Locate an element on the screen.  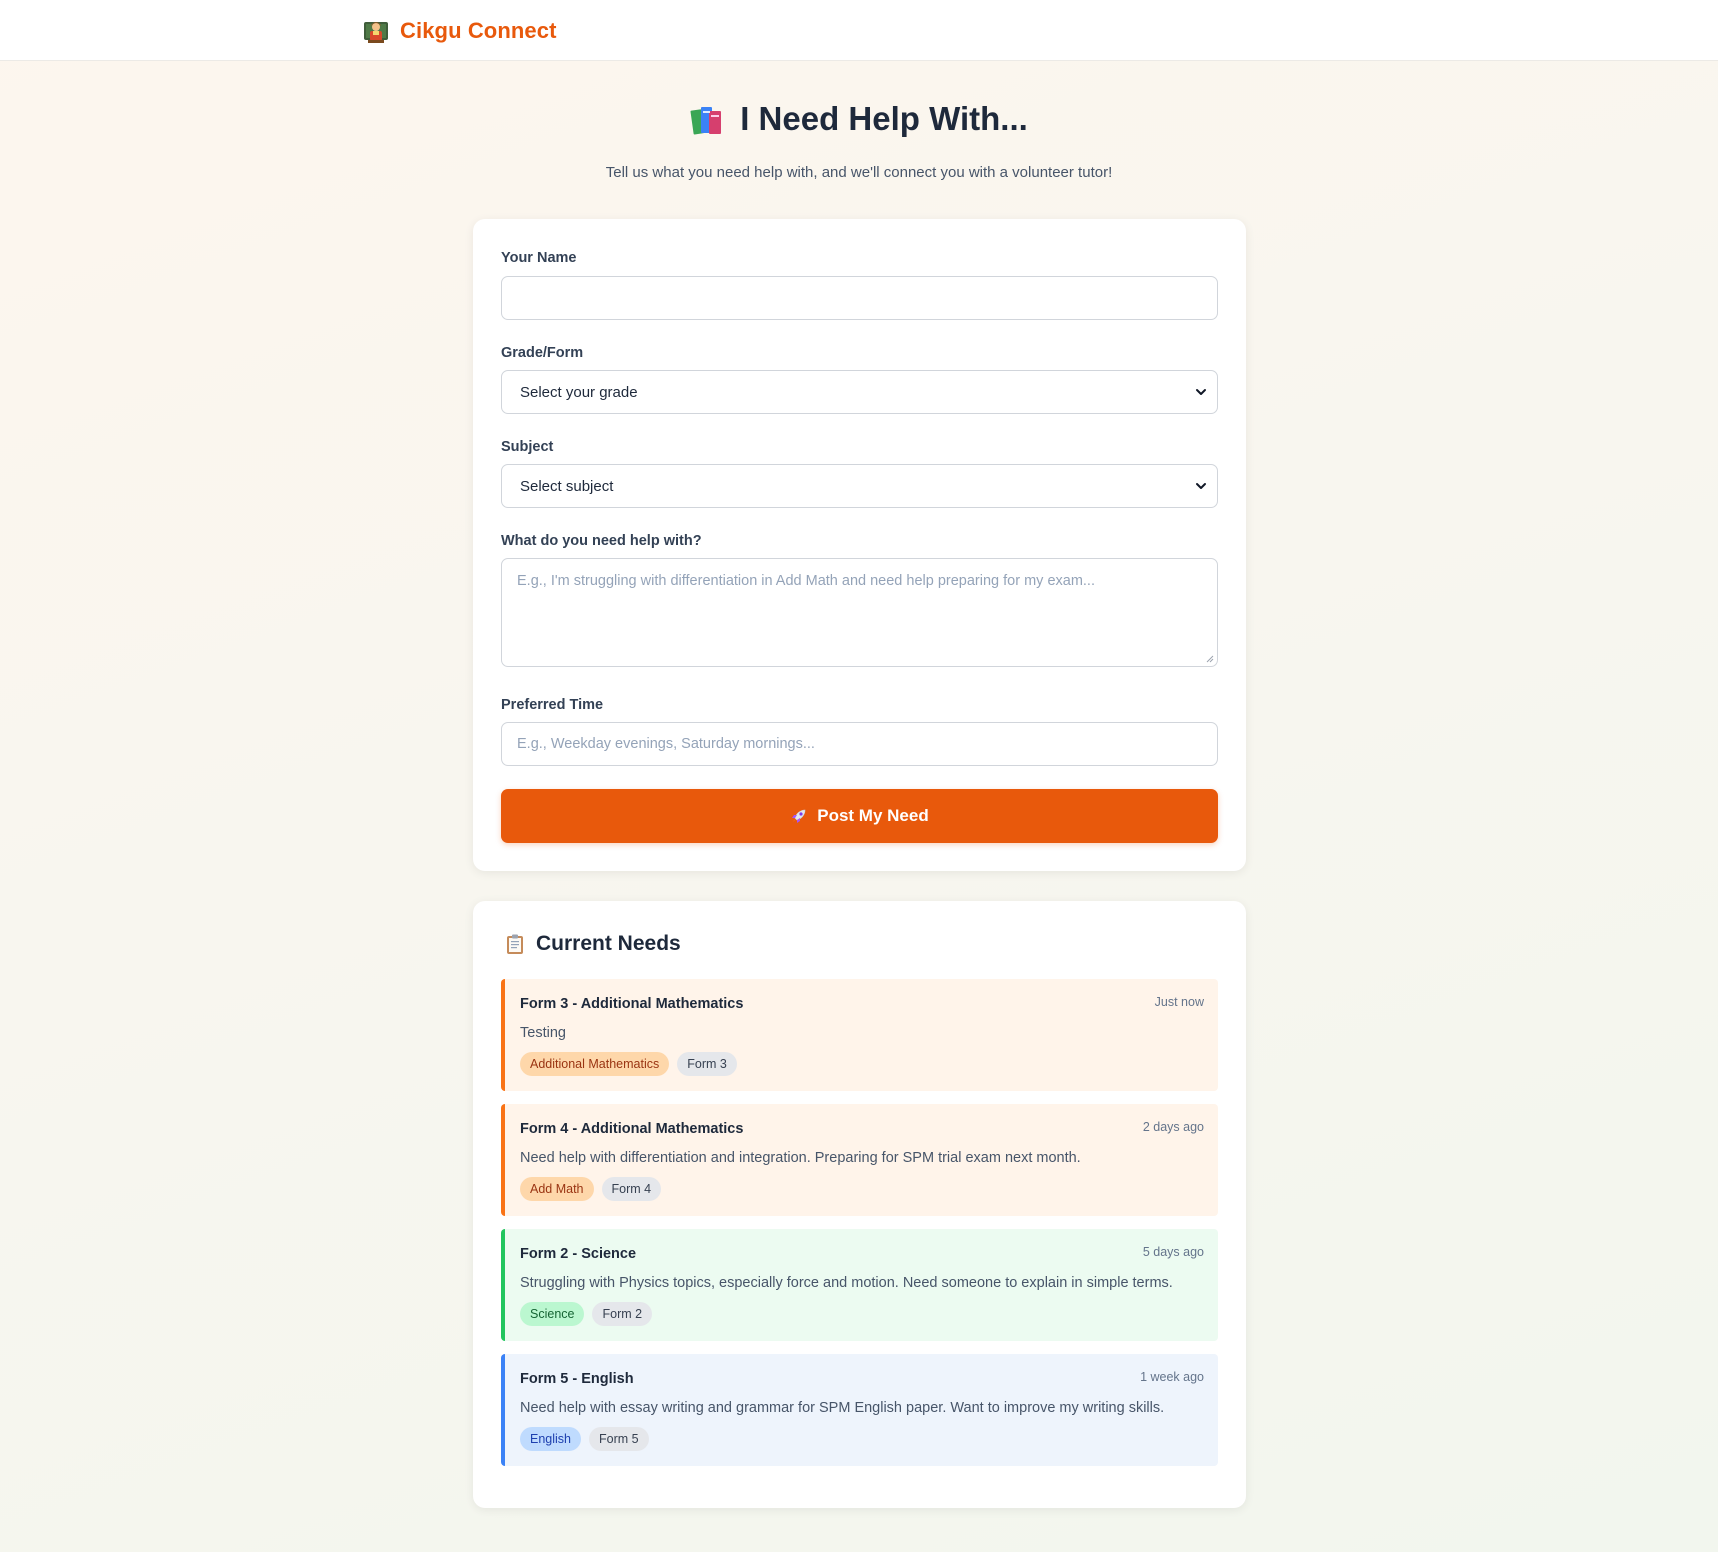
books-icon is located at coordinates (706, 121).